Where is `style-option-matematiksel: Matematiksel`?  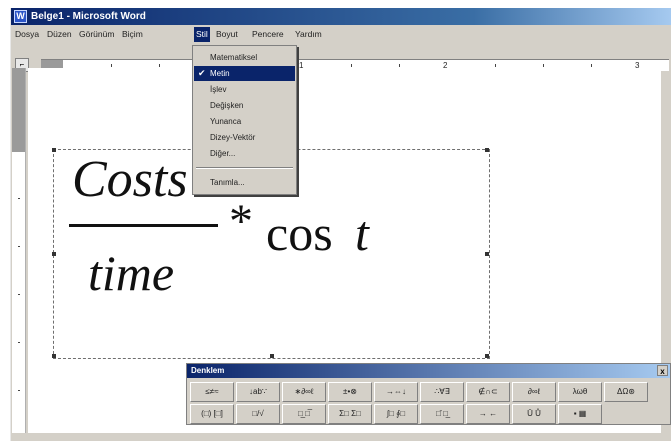 style-option-matematiksel: Matematiksel is located at coordinates (244, 57).